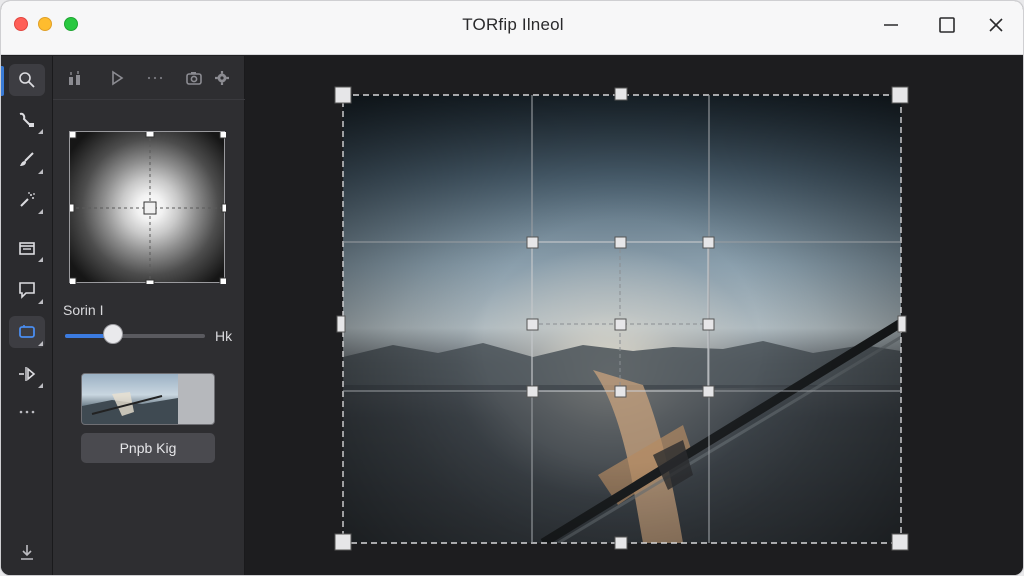  I want to click on play-button, so click(117, 78).